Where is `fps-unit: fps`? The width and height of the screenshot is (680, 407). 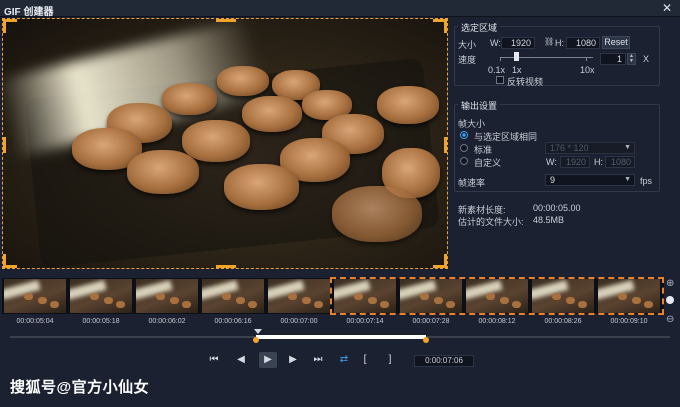 fps-unit: fps is located at coordinates (646, 181).